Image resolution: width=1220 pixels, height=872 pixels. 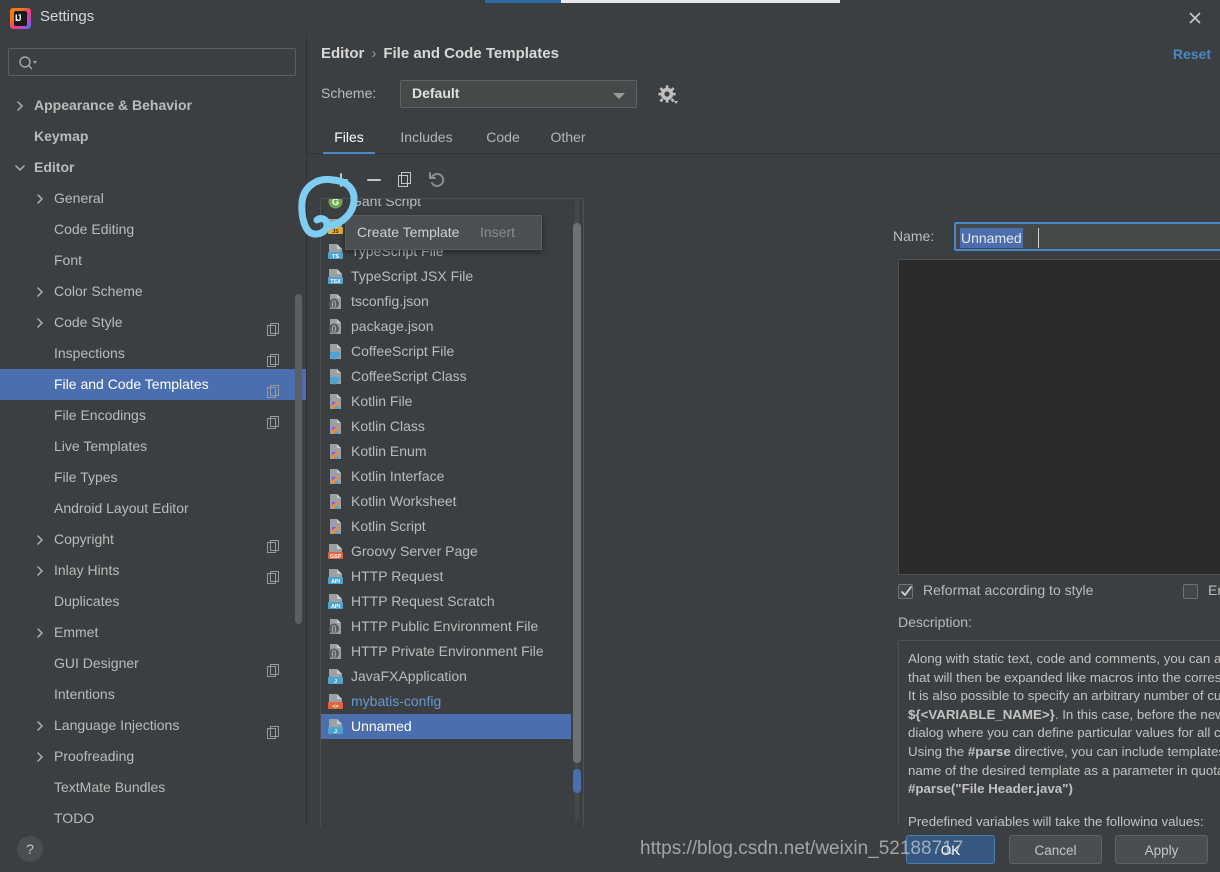 What do you see at coordinates (763, 137) in the screenshot?
I see `template-tabs: Files Includes Code Other` at bounding box center [763, 137].